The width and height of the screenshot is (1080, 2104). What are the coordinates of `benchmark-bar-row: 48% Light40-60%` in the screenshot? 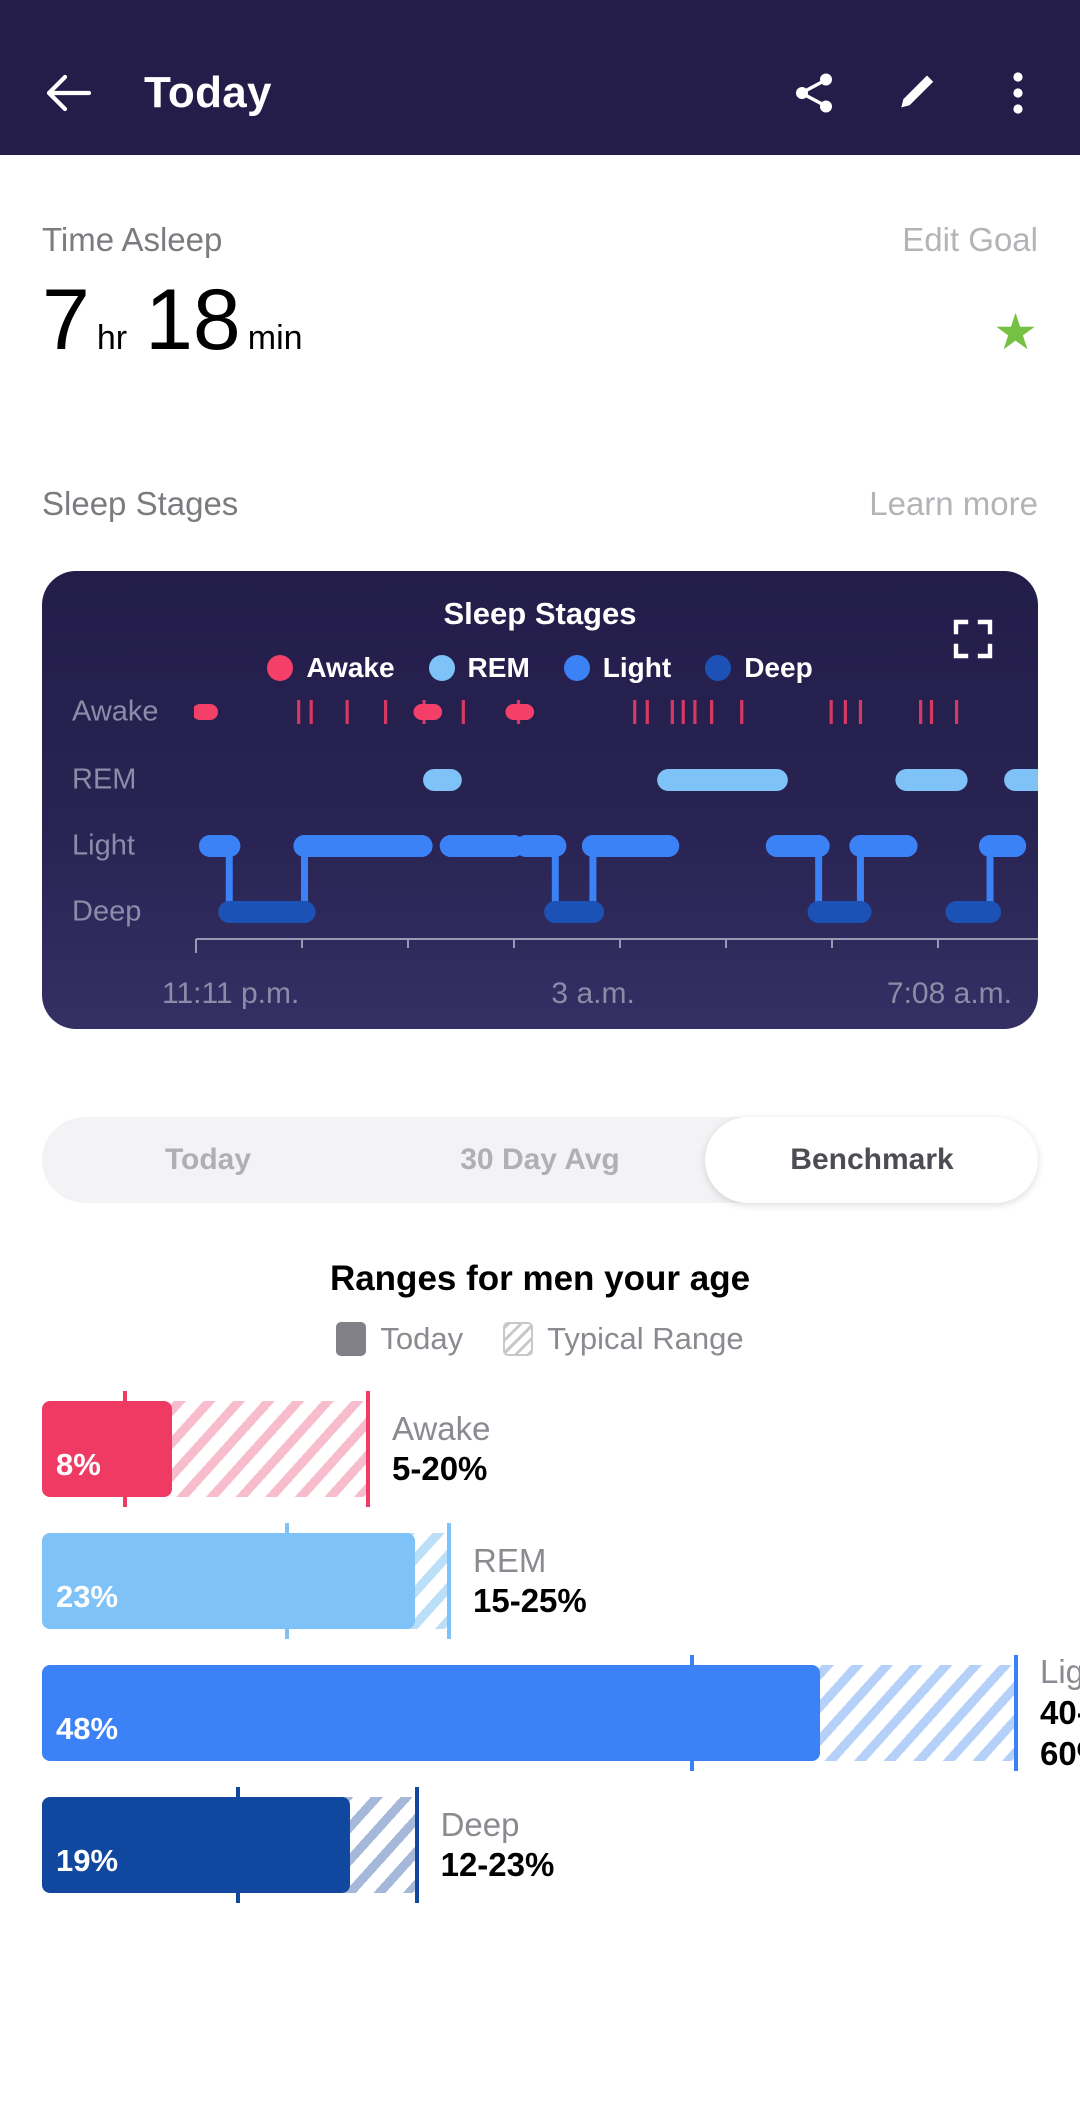 It's located at (561, 1712).